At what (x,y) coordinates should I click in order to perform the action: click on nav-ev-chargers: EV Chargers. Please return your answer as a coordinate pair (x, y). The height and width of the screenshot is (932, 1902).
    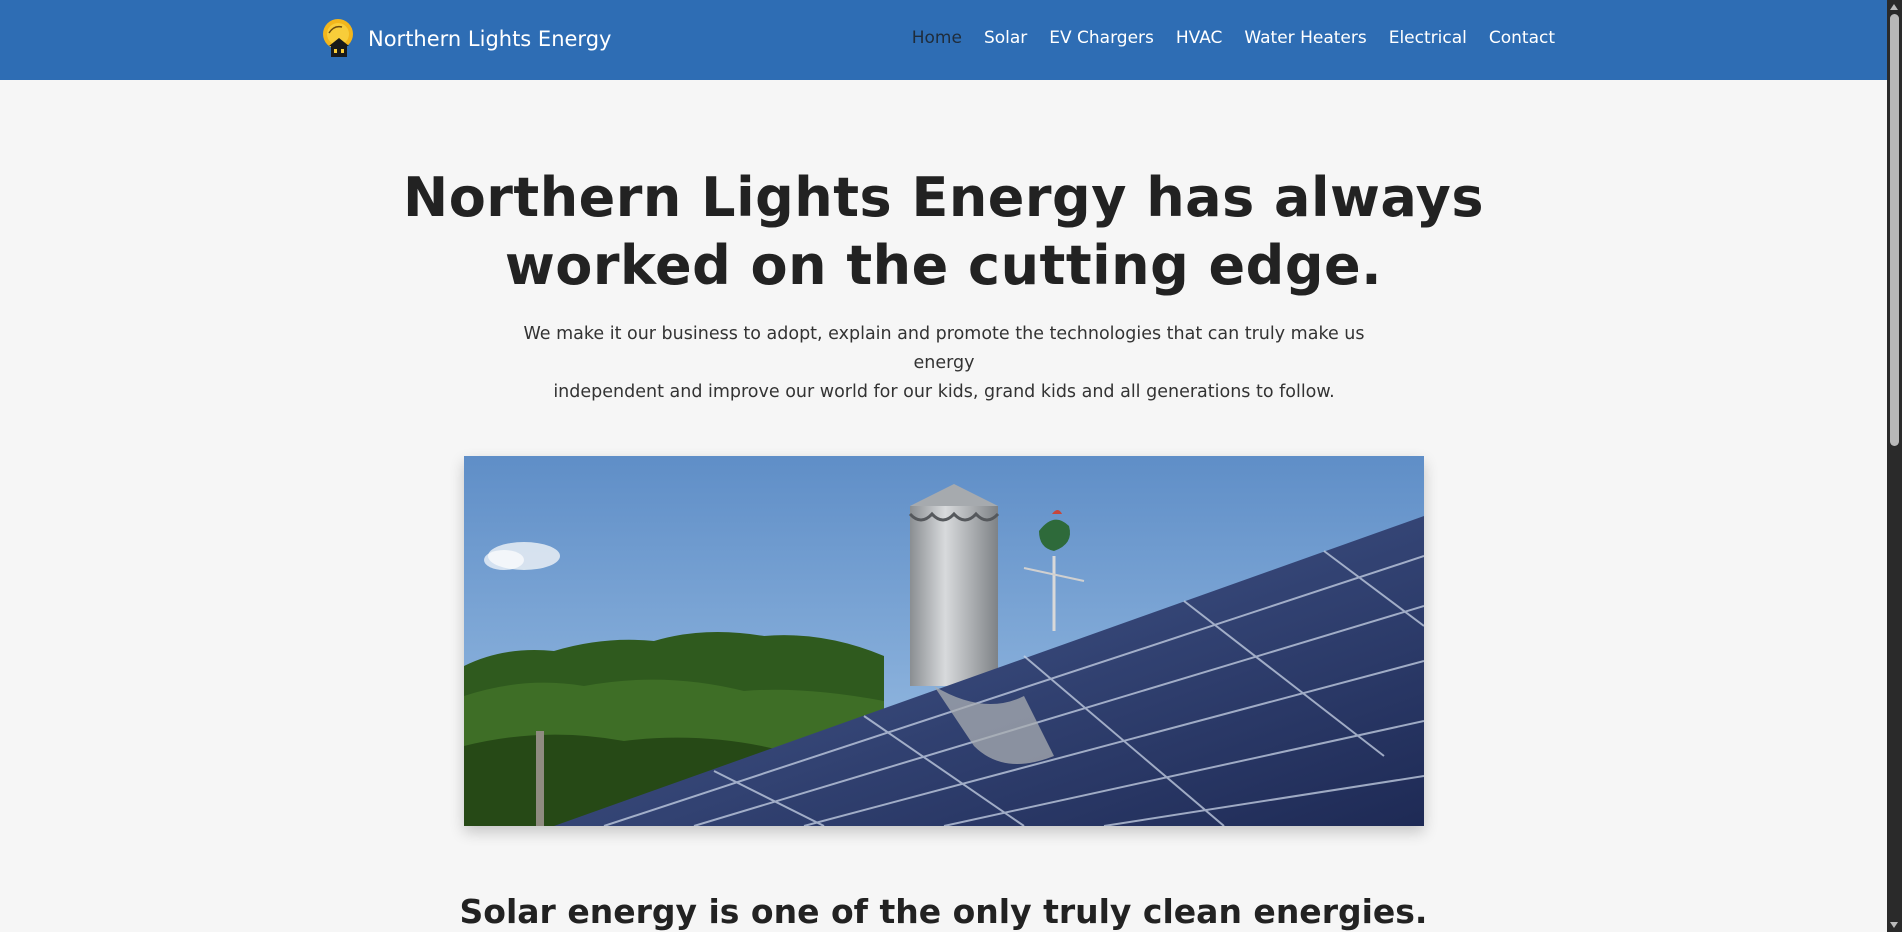
    Looking at the image, I should click on (1101, 38).